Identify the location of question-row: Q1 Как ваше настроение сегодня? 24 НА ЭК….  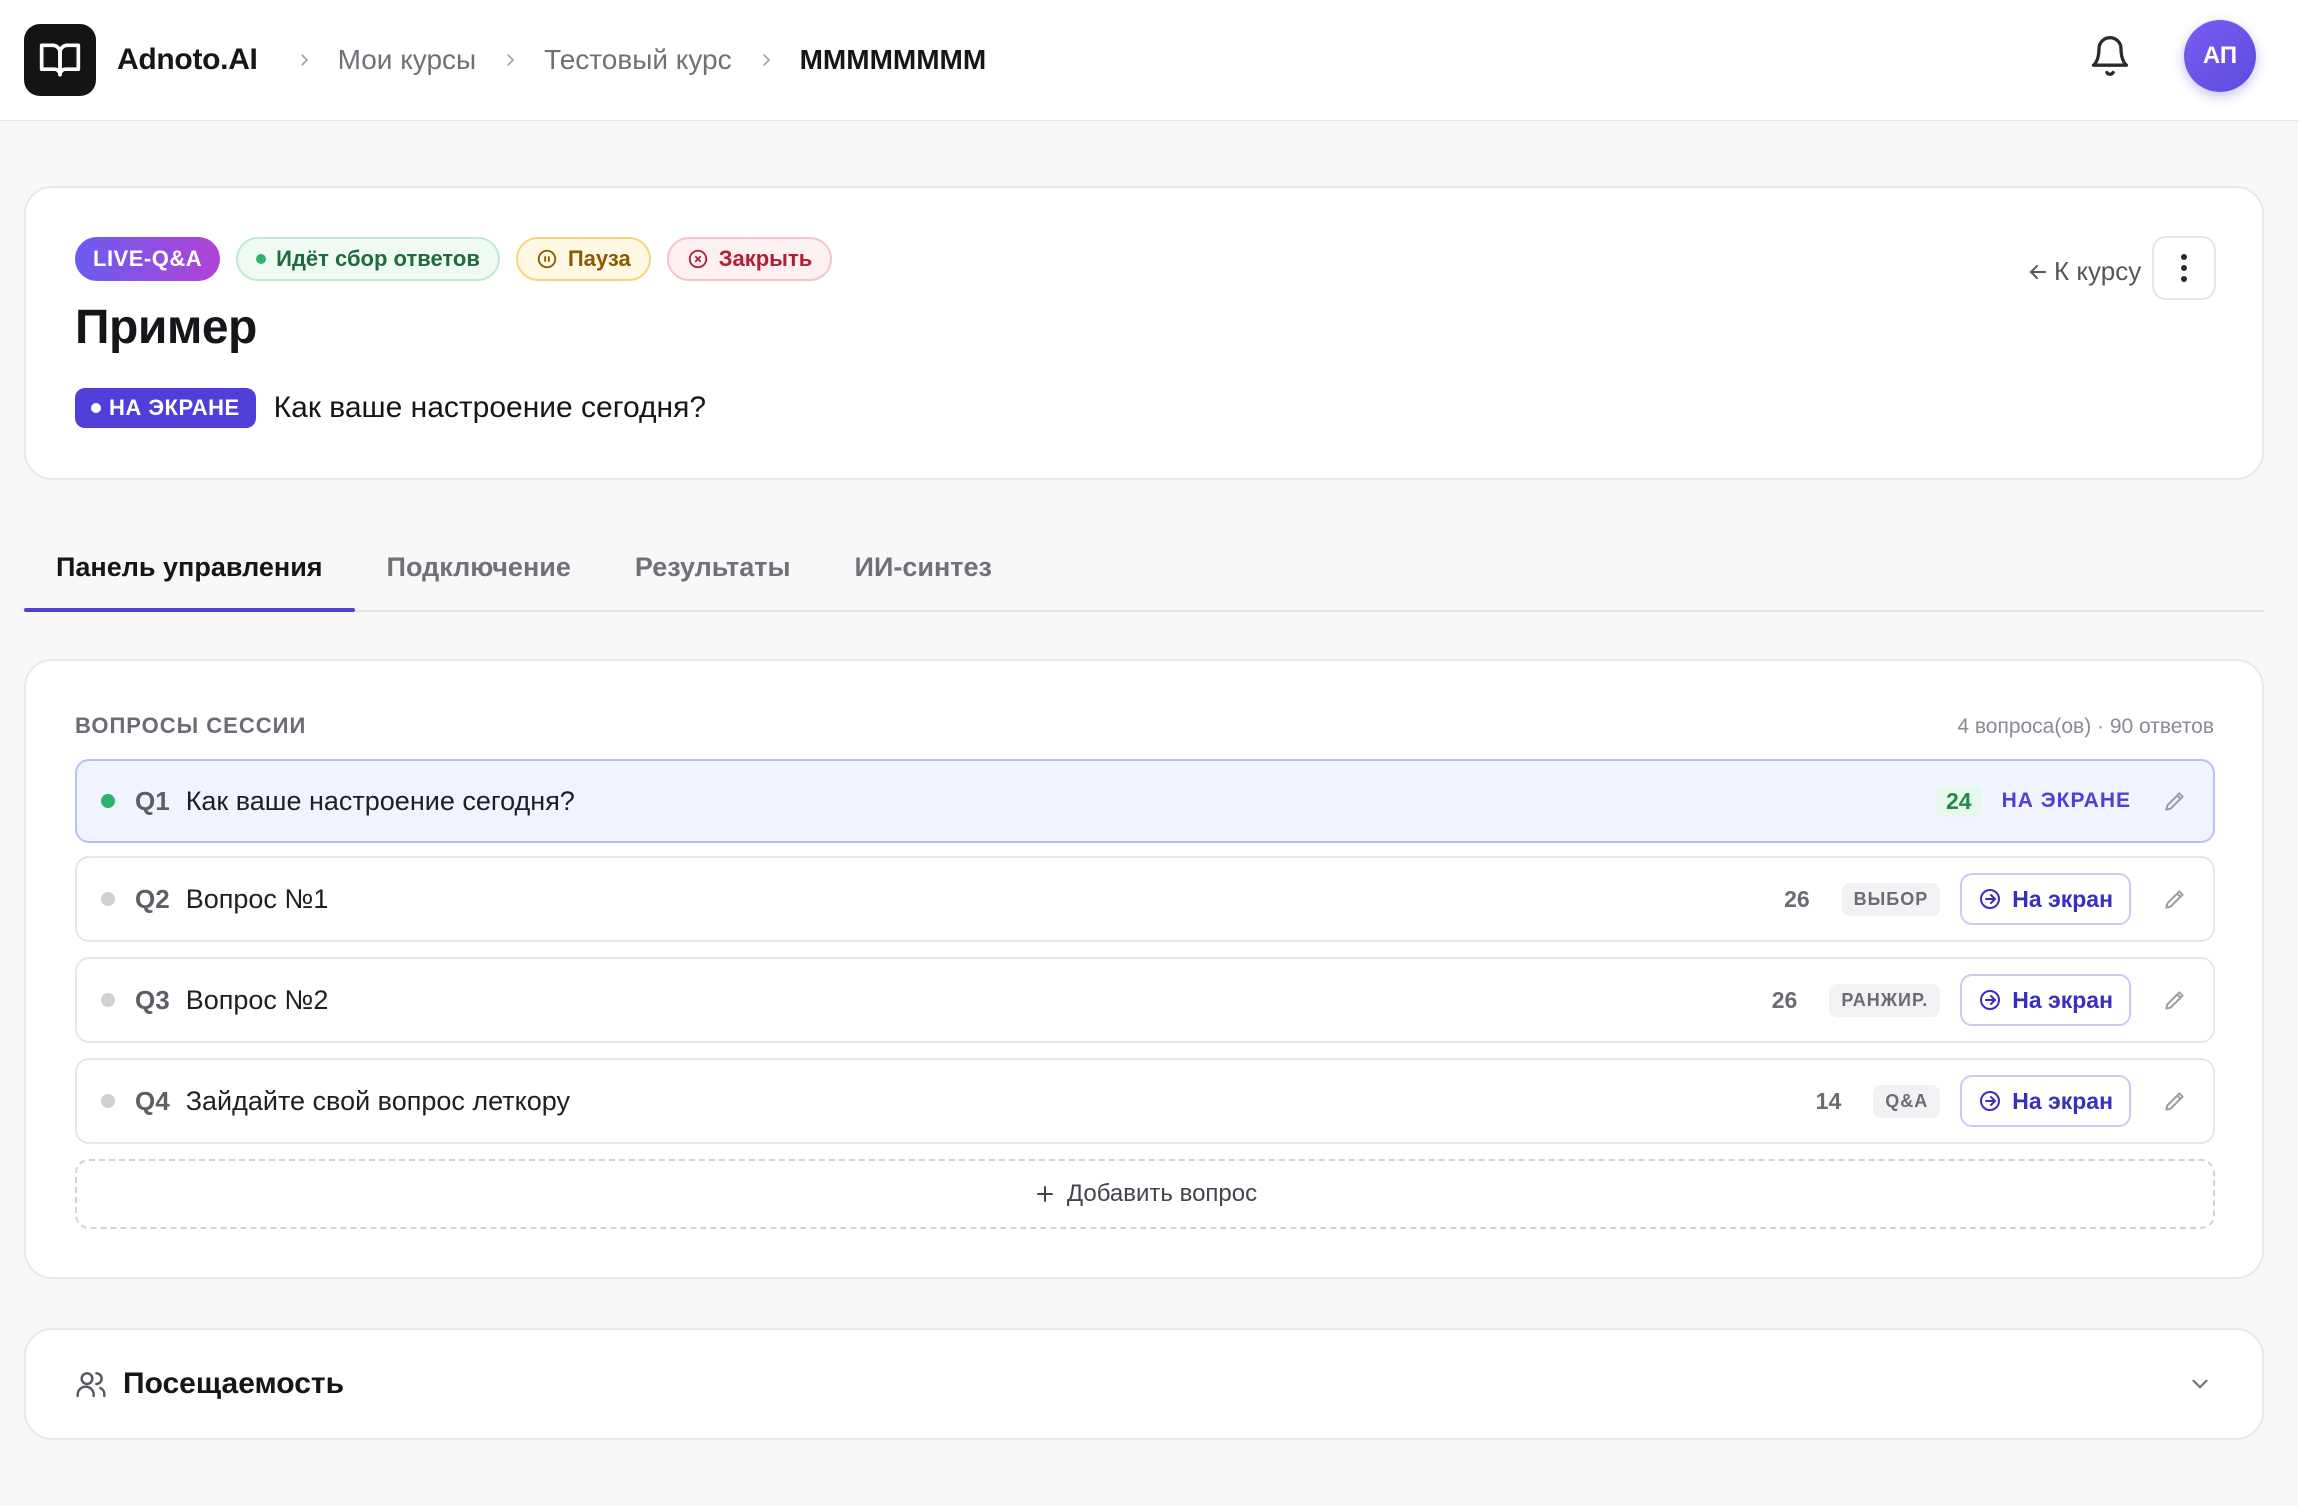
(1145, 801).